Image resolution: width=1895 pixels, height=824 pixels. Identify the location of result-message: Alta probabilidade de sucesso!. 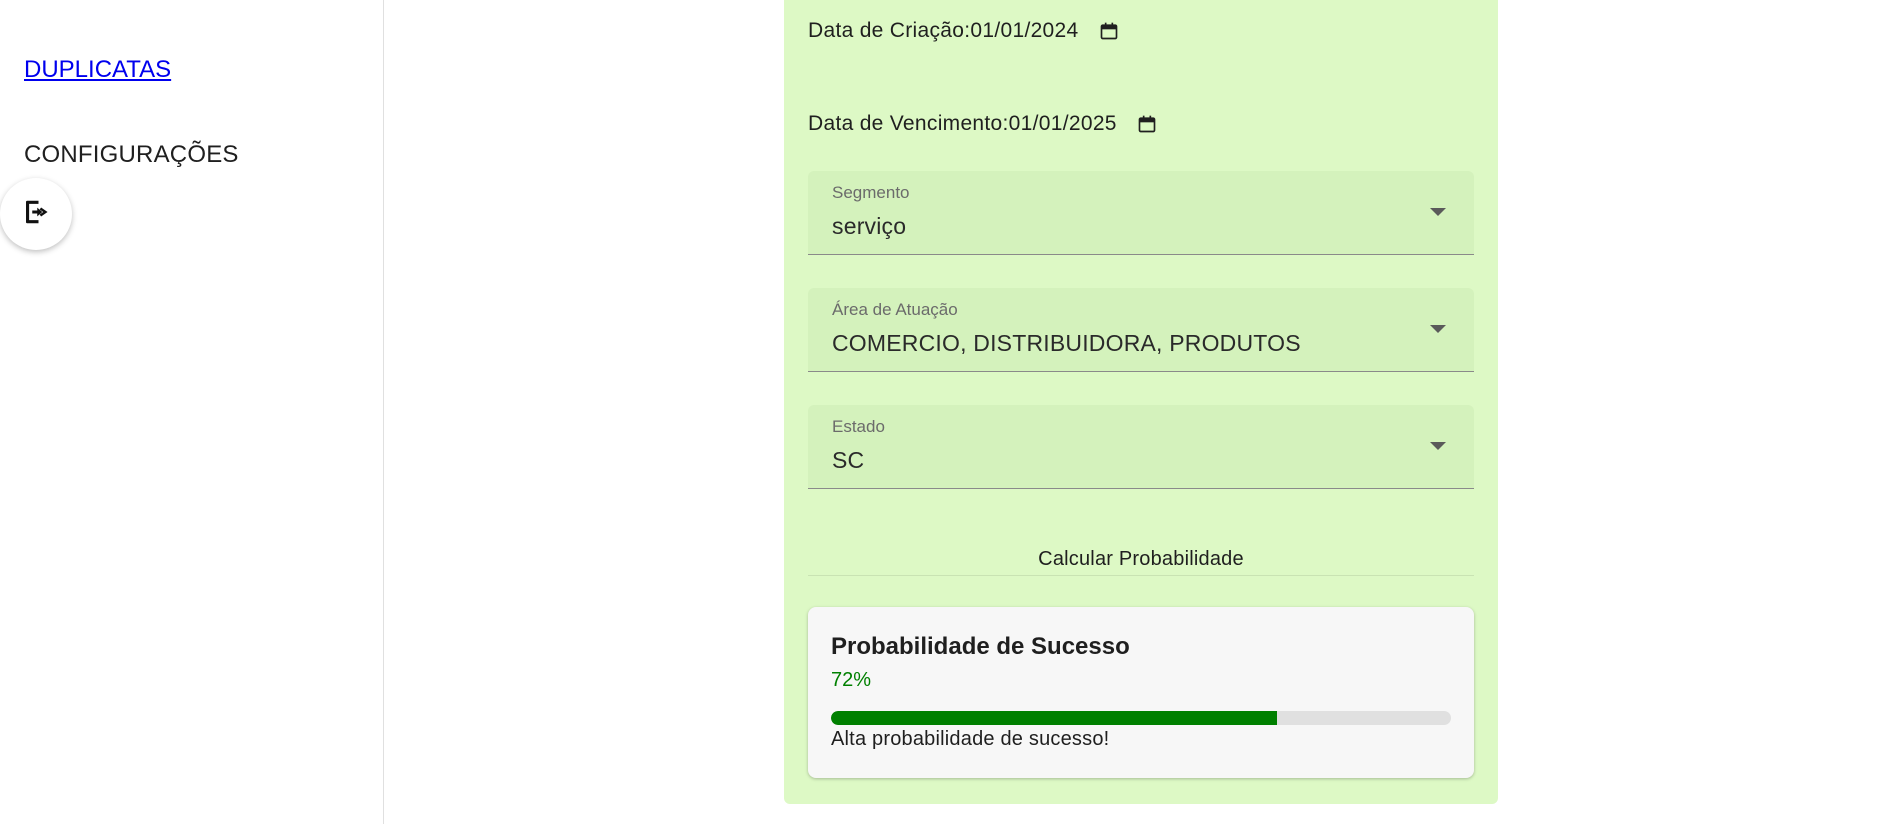
(970, 739).